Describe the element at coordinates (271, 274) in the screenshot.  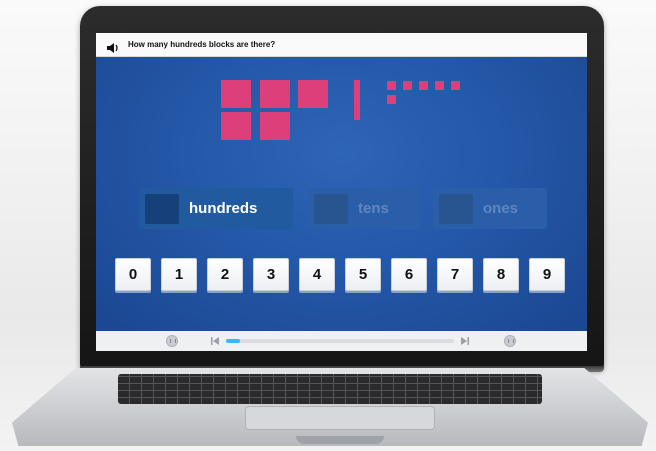
I see `digit-key-3: 3` at that location.